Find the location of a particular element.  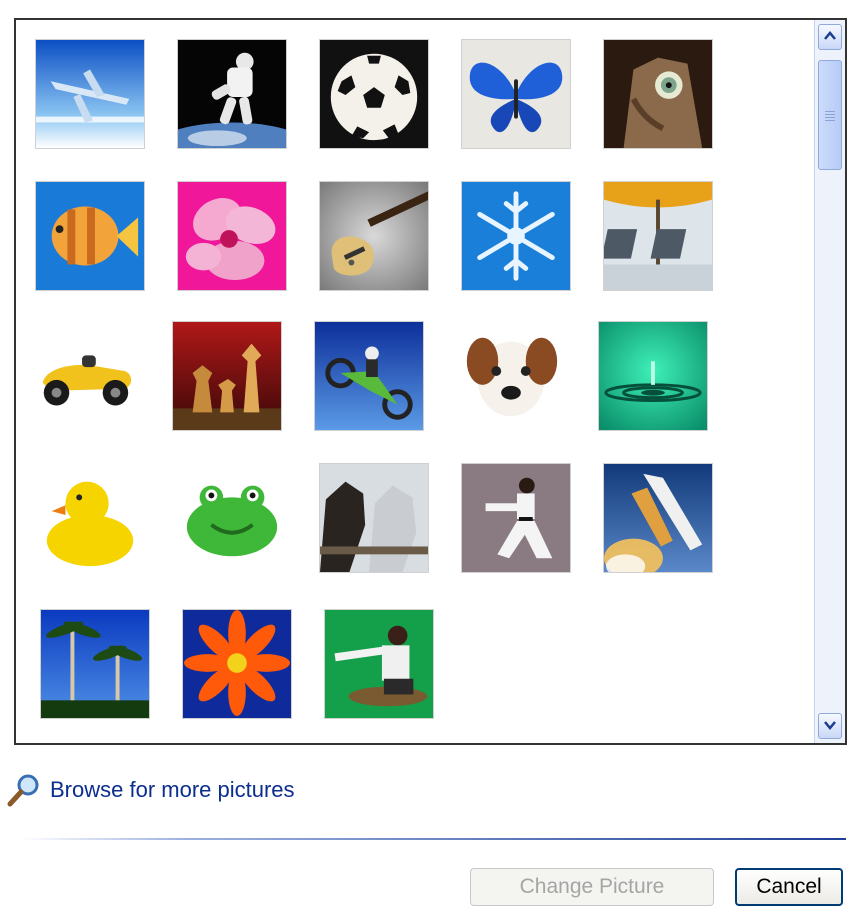

picture-airplane is located at coordinates (90, 94).